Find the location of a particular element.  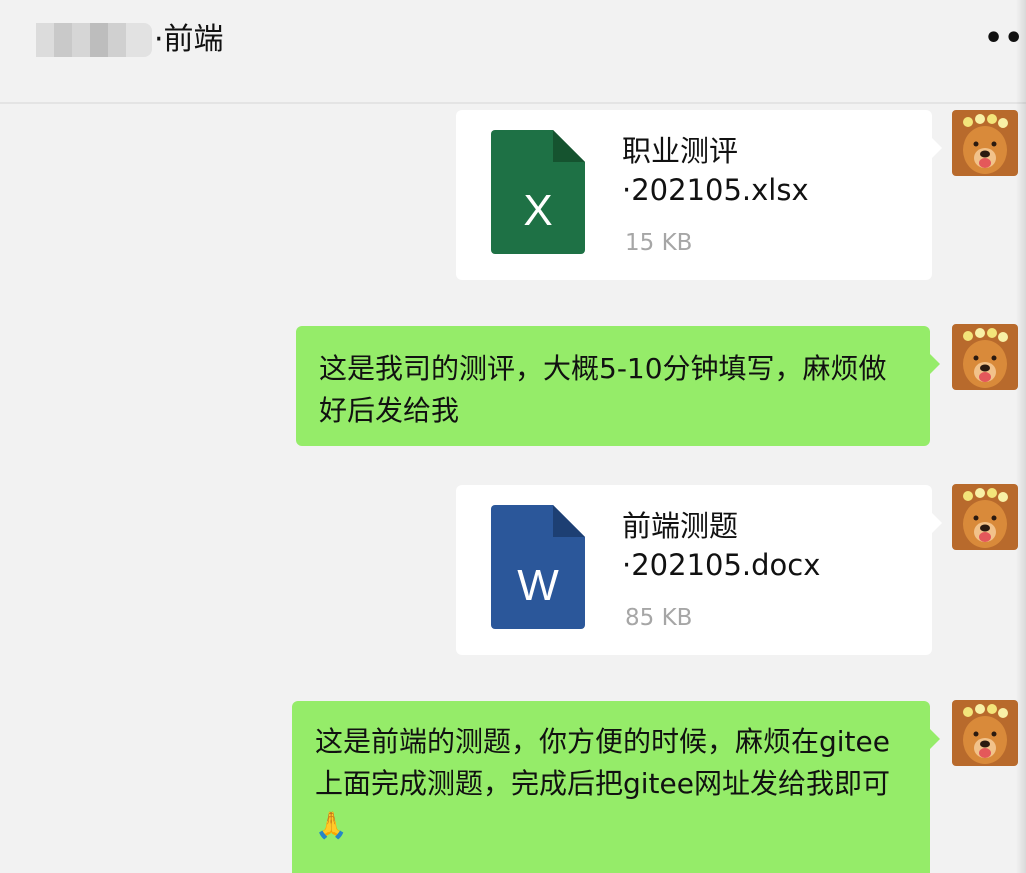

file-size: 15 KB is located at coordinates (659, 243).